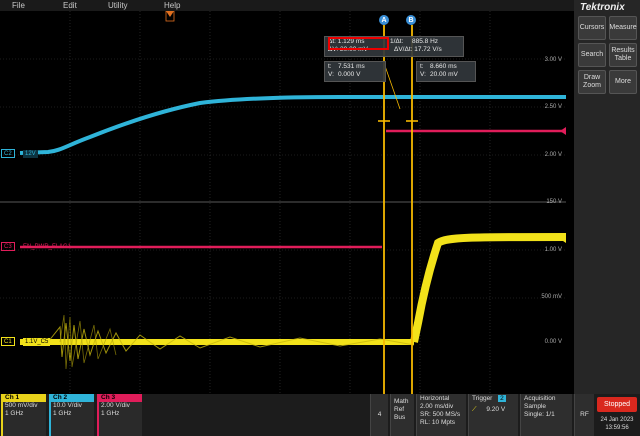 Image resolution: width=640 pixels, height=436 pixels. What do you see at coordinates (617, 428) in the screenshot?
I see `time-label: 13:59:56` at bounding box center [617, 428].